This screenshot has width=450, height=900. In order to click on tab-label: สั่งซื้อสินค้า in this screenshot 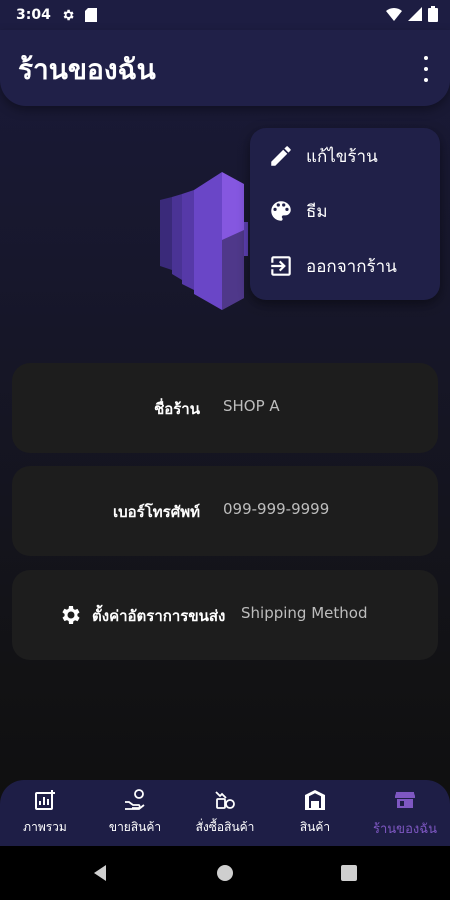, I will do `click(225, 827)`.